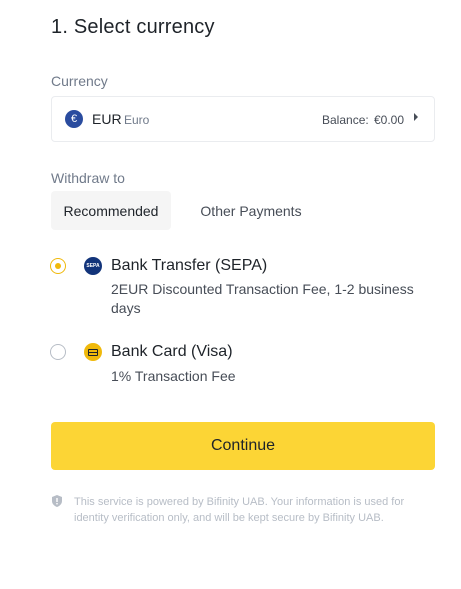 The height and width of the screenshot is (589, 461). I want to click on currency-select: € EUR Euro Balance: €0.00, so click(243, 119).